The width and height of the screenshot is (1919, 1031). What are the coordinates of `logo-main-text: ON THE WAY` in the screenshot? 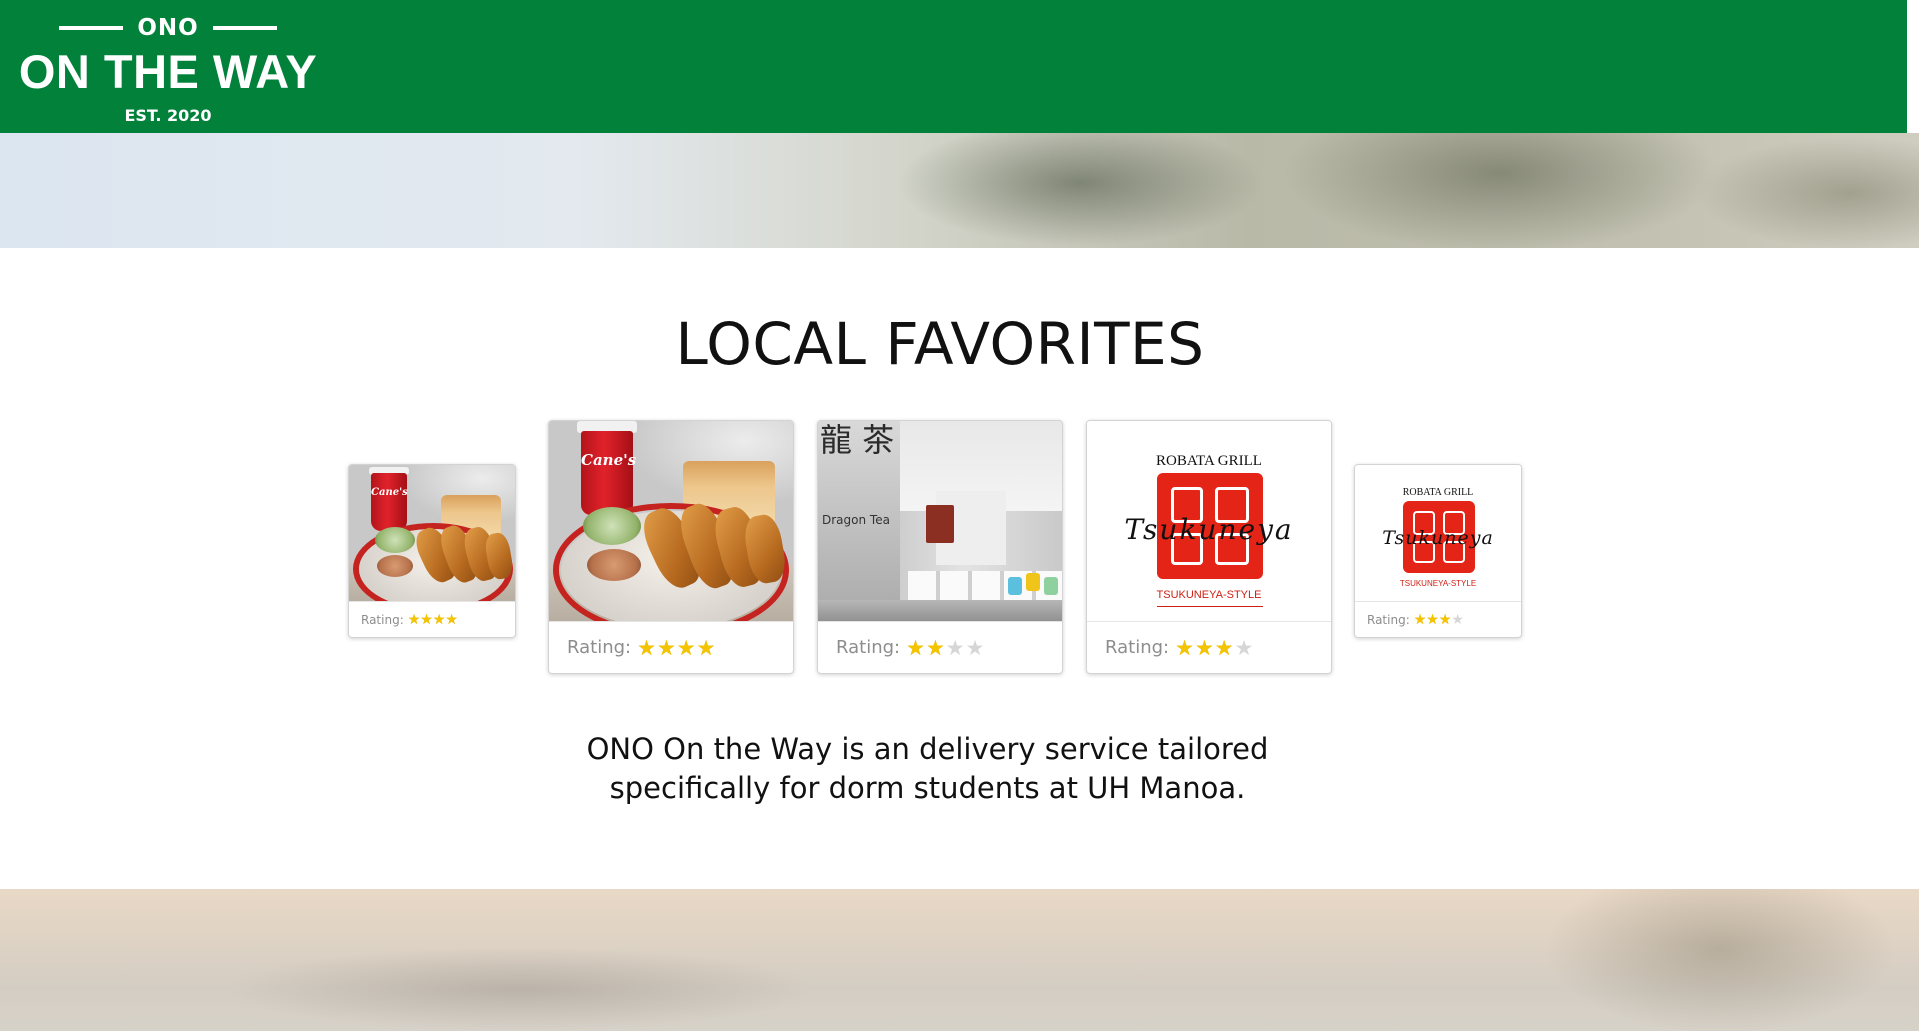 It's located at (168, 71).